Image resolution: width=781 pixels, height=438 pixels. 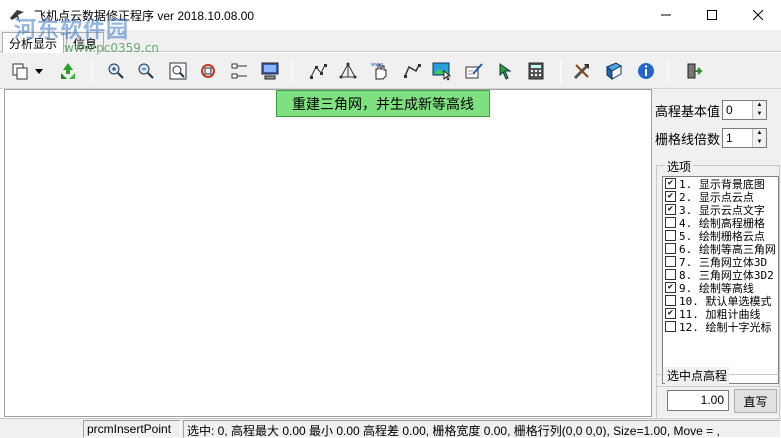 I want to click on toolbar-tooltip: 重建三角网，并生成新等高线, so click(x=383, y=103).